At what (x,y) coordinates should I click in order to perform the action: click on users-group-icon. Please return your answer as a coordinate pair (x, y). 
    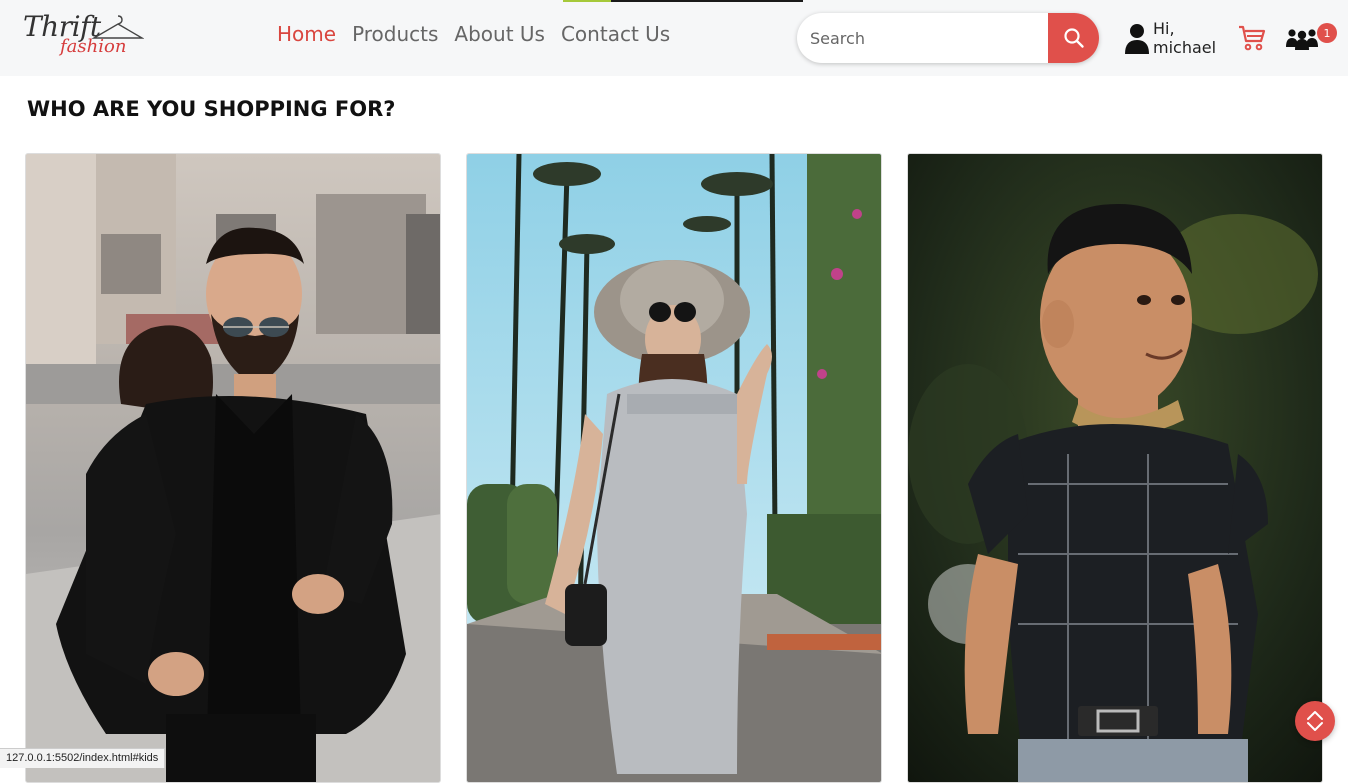
    Looking at the image, I should click on (1302, 39).